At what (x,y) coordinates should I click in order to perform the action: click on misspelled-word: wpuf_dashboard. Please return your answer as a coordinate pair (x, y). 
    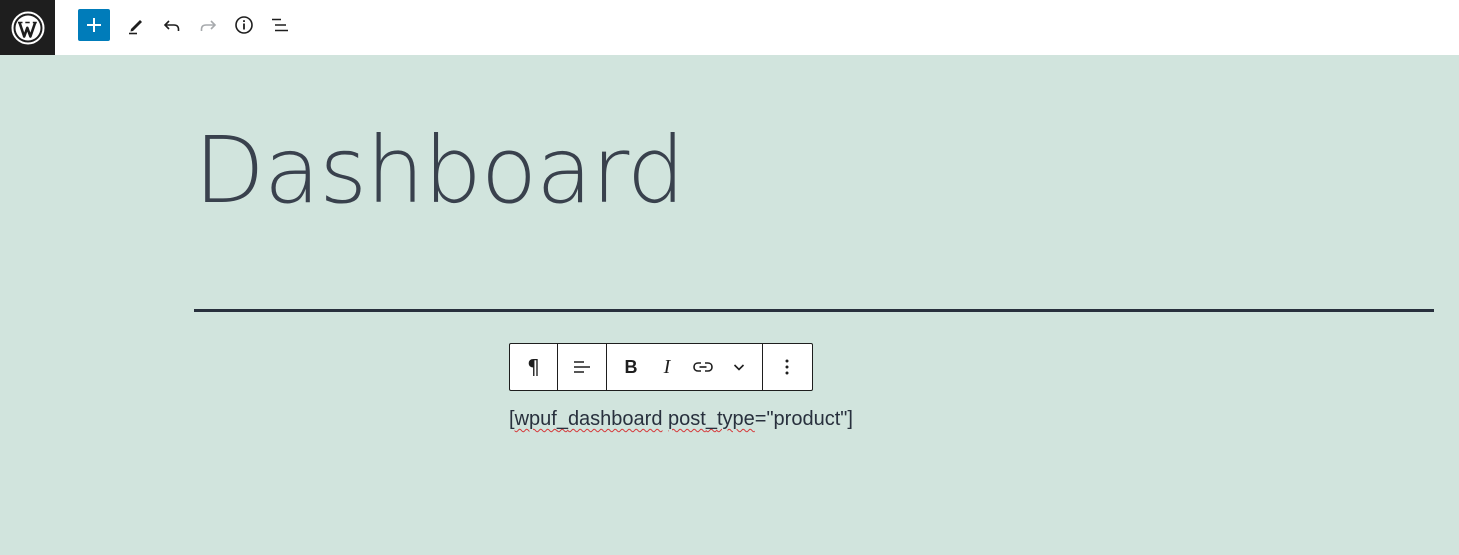
    Looking at the image, I should click on (589, 419).